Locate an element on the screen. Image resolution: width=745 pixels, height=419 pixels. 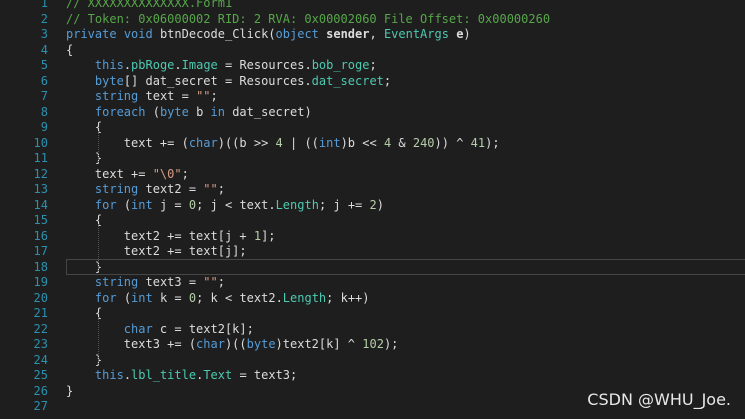
code-text: char c = text2[k]; is located at coordinates (160, 329).